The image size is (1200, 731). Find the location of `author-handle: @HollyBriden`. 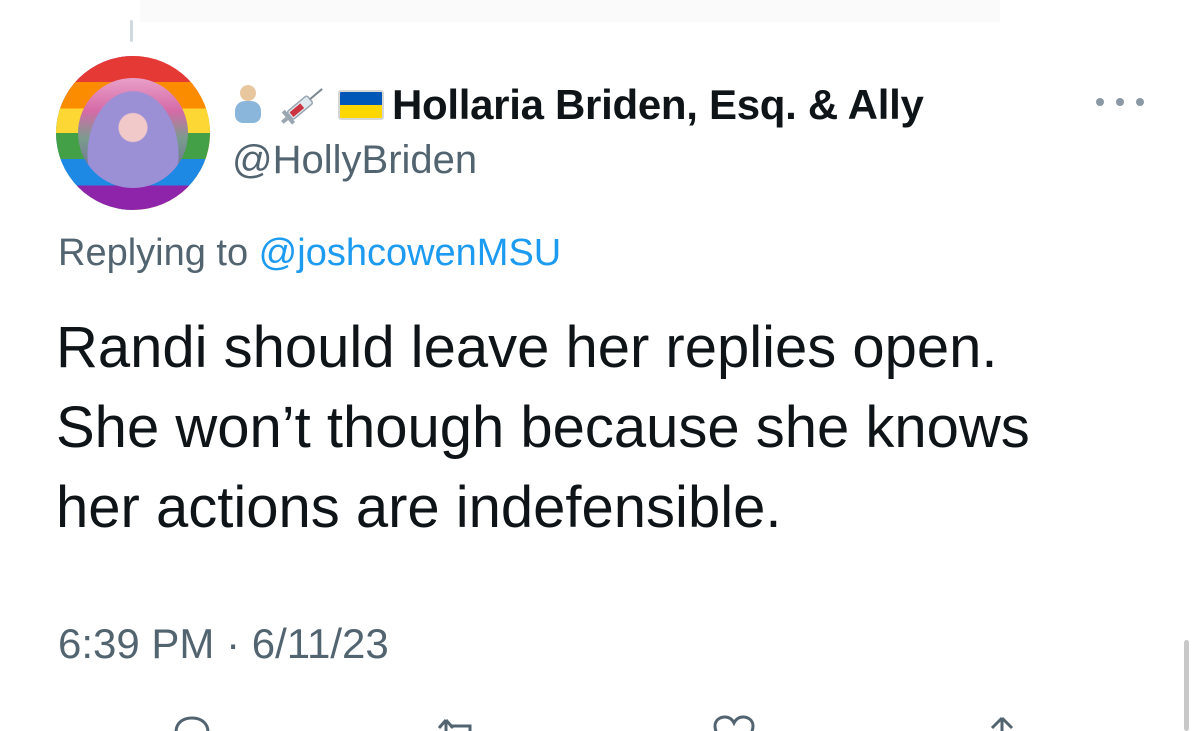

author-handle: @HollyBriden is located at coordinates (578, 160).